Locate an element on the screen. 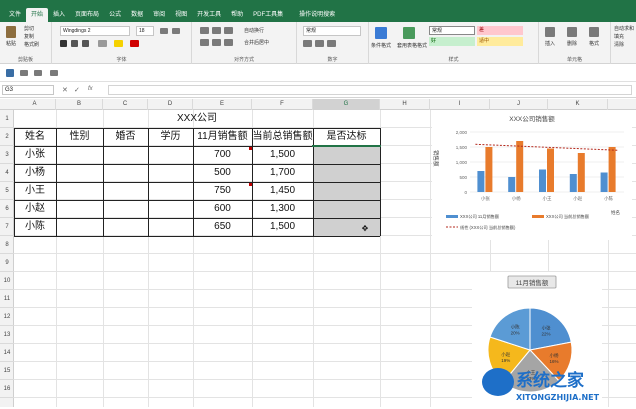  table-cell: 小张 is located at coordinates (35, 155).